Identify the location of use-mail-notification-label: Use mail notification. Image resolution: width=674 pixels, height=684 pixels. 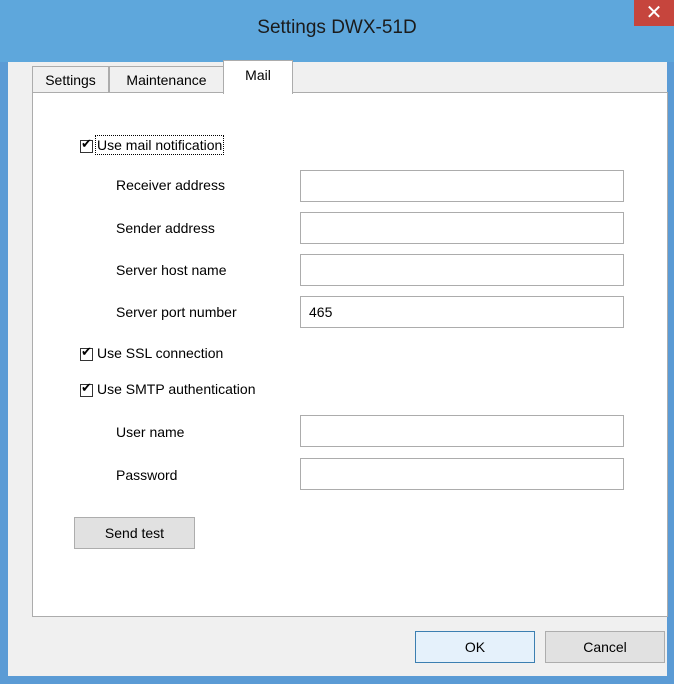
(159, 145).